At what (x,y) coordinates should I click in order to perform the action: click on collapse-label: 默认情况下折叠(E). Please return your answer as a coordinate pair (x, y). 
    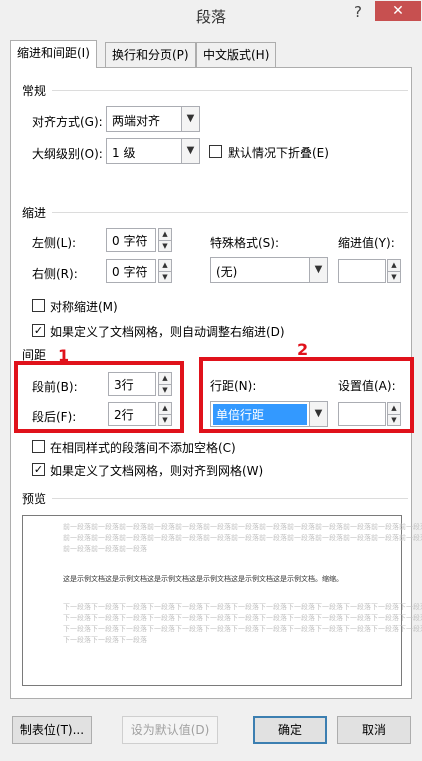
    Looking at the image, I should click on (278, 153).